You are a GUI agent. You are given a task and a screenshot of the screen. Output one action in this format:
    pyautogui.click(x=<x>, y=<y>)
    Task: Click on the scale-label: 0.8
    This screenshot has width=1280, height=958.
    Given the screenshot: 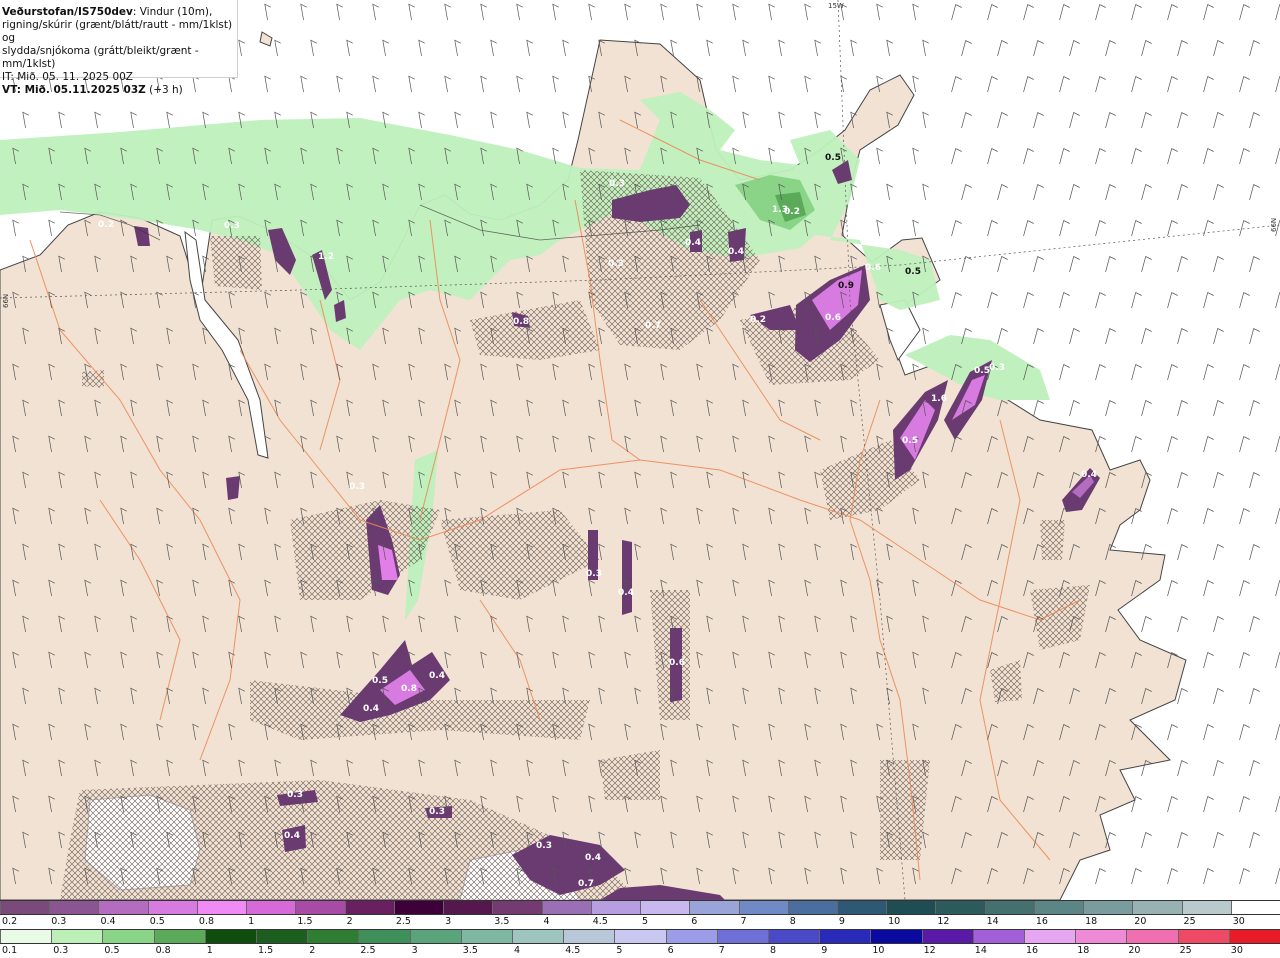 What is the action you would take?
    pyautogui.click(x=163, y=950)
    